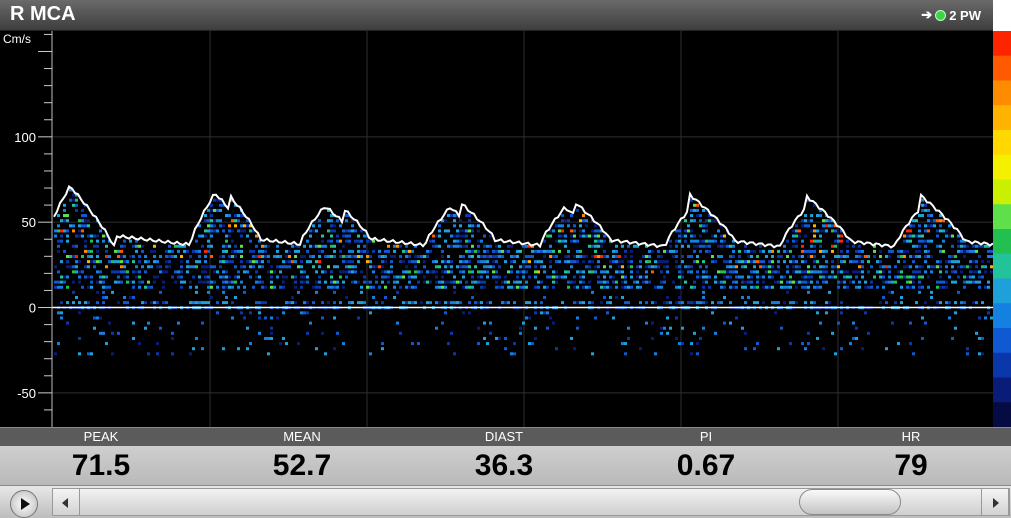 This screenshot has width=1011, height=518. What do you see at coordinates (24, 504) in the screenshot?
I see `play-icon` at bounding box center [24, 504].